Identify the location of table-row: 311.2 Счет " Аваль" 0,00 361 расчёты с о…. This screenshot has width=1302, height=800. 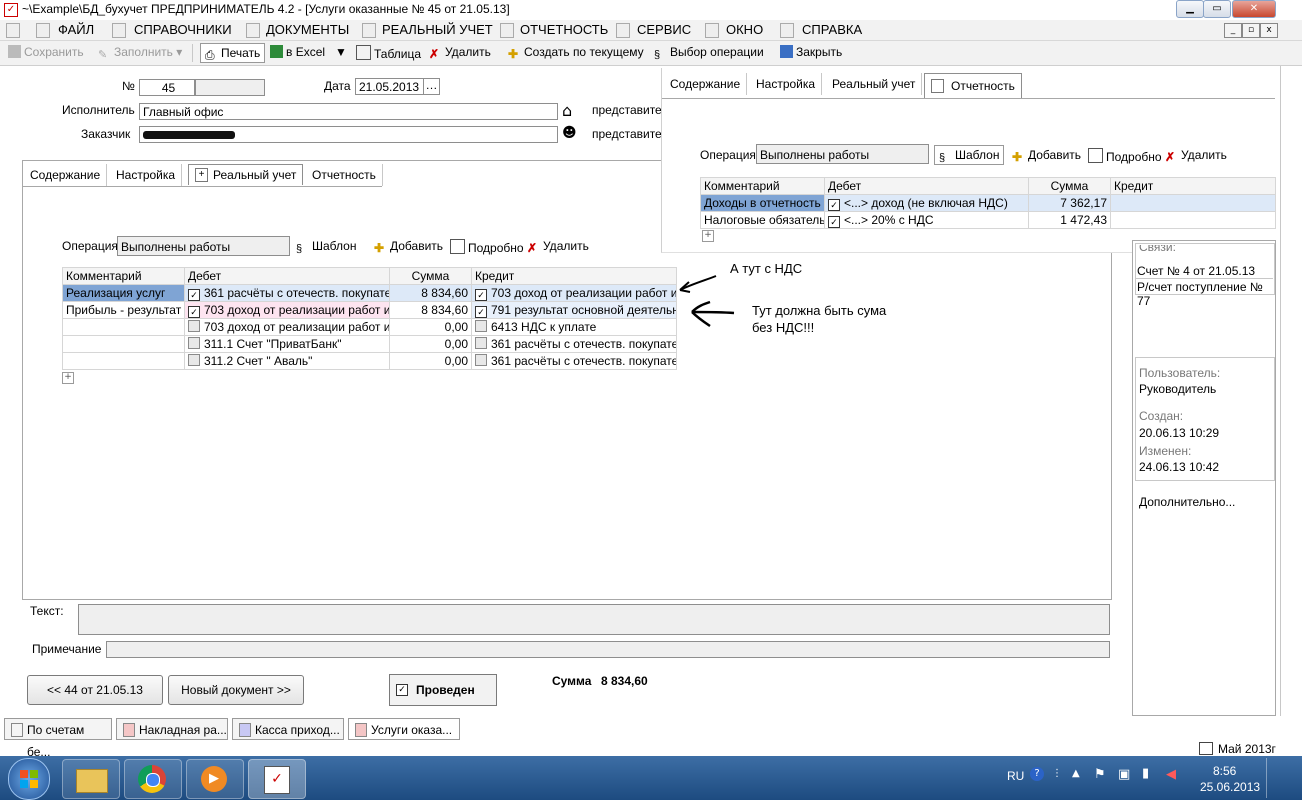
(369, 361).